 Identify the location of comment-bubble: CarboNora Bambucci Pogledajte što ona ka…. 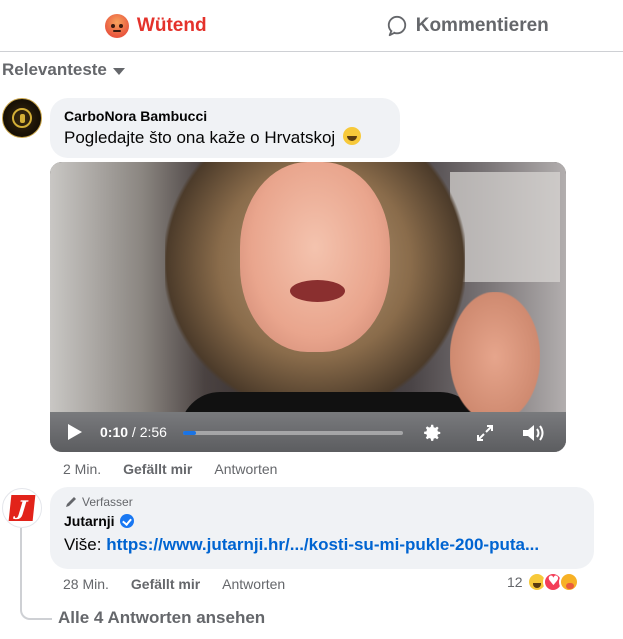
(225, 128).